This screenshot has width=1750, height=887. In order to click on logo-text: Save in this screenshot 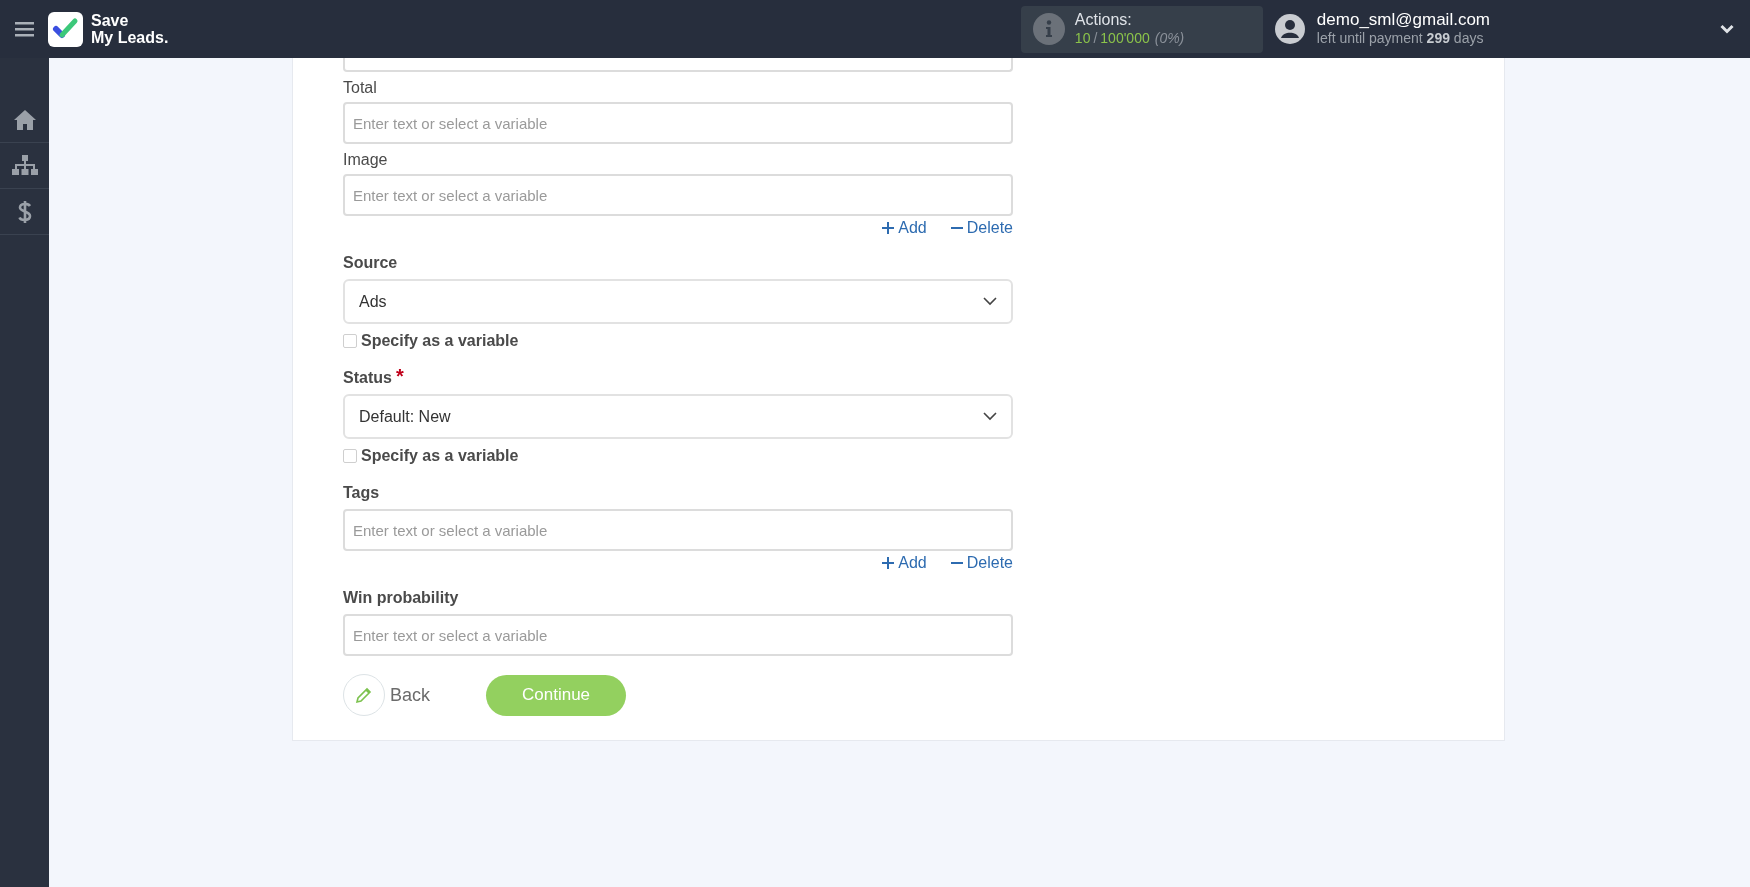, I will do `click(110, 20)`.